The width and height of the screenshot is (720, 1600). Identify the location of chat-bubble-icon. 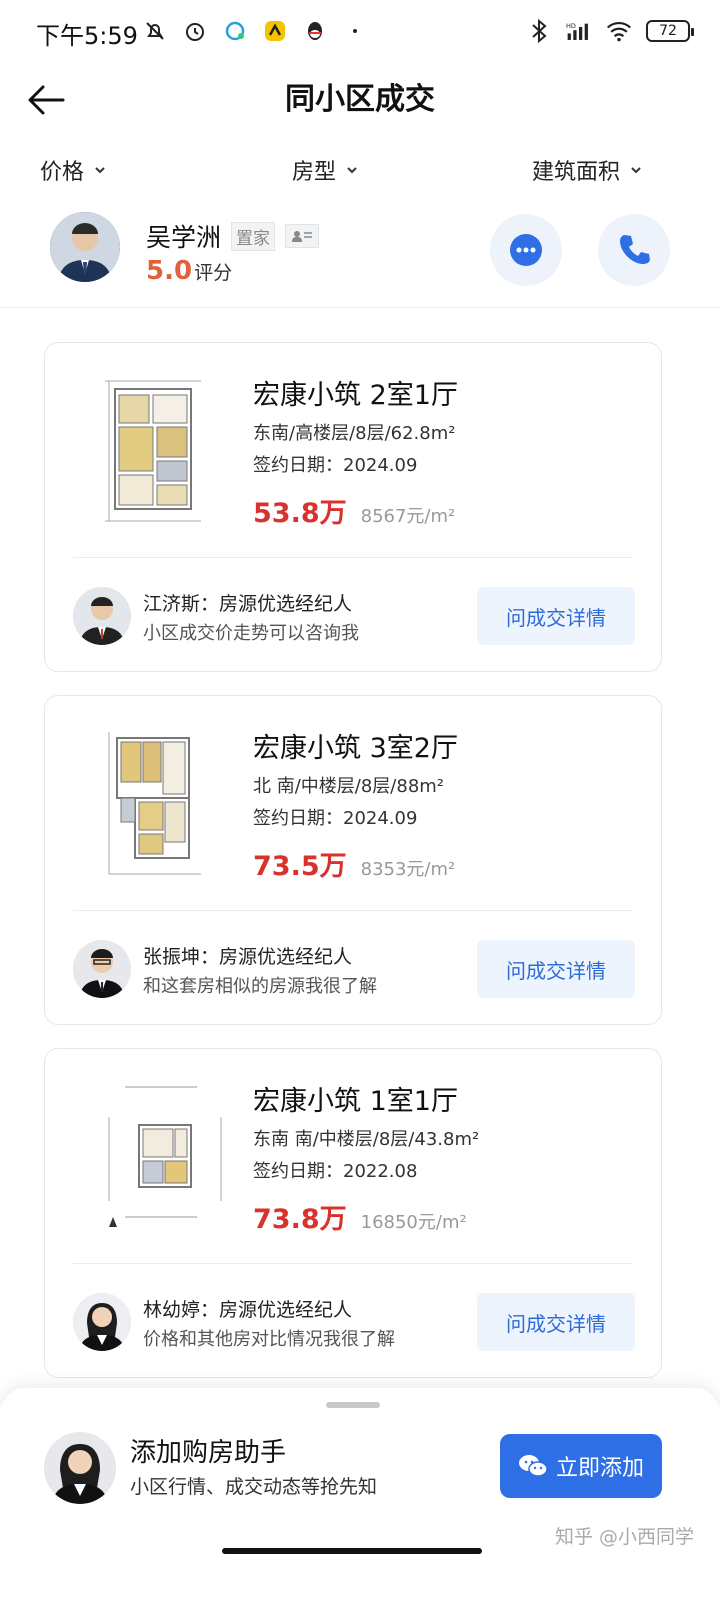
(526, 250).